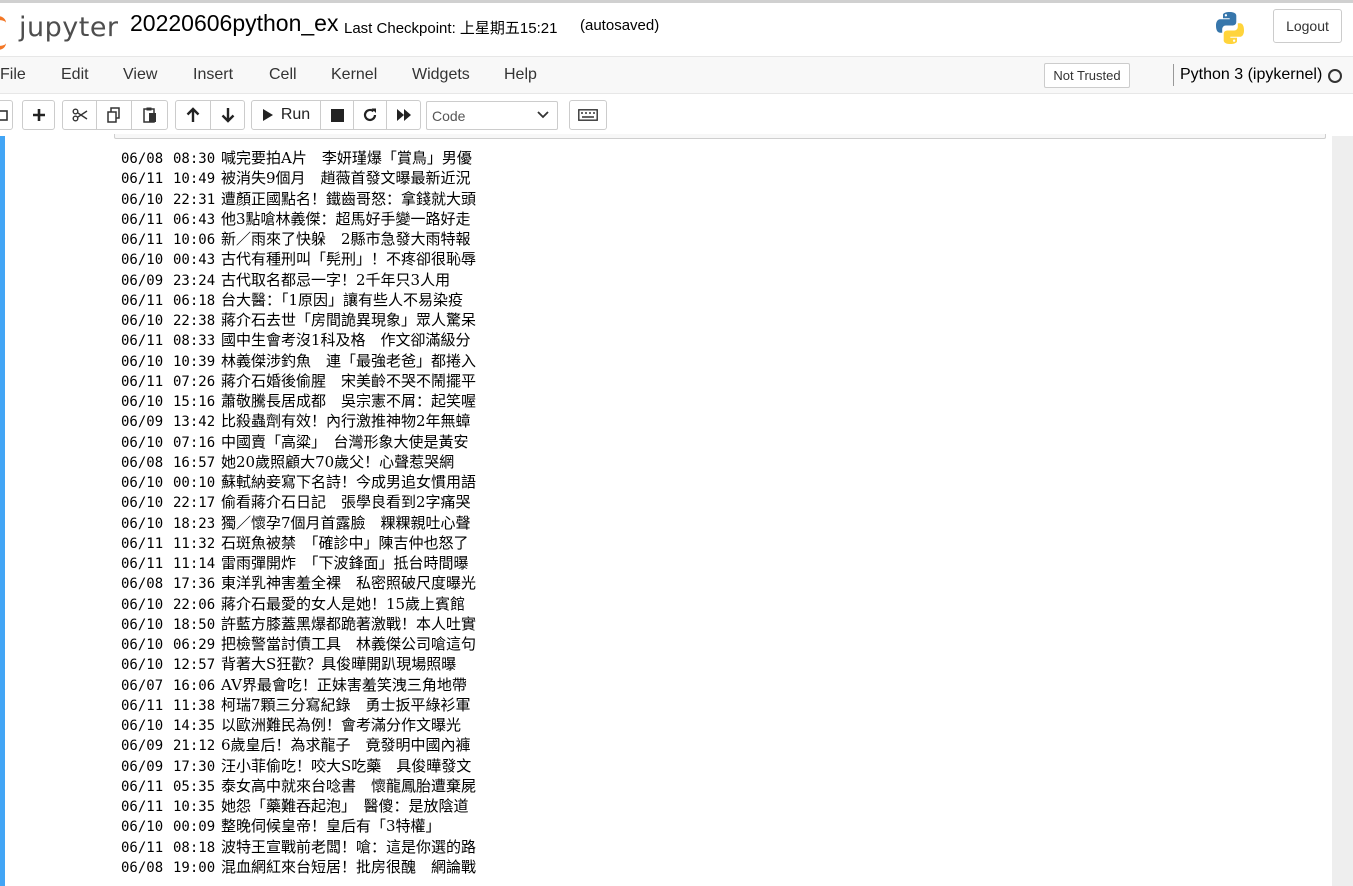 This screenshot has width=1353, height=886. What do you see at coordinates (346, 704) in the screenshot?
I see `output-headline: 柯瑞7顆三分寫紀錄 勇士扳平綠衫軍` at bounding box center [346, 704].